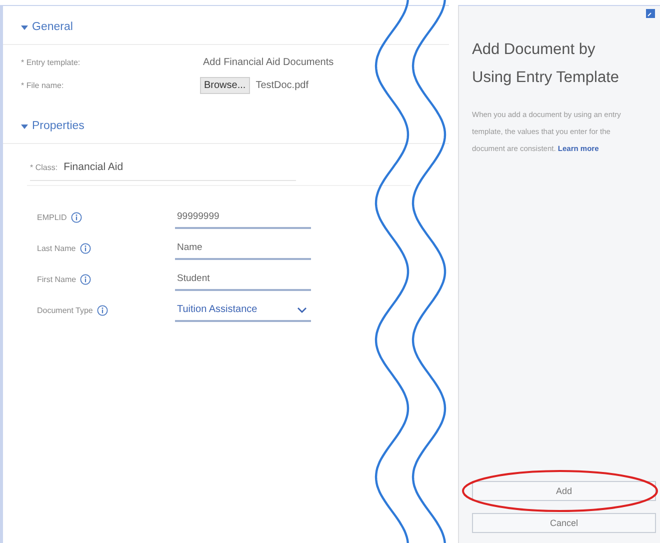  Describe the element at coordinates (52, 217) in the screenshot. I see `field-label: EMPLID` at that location.